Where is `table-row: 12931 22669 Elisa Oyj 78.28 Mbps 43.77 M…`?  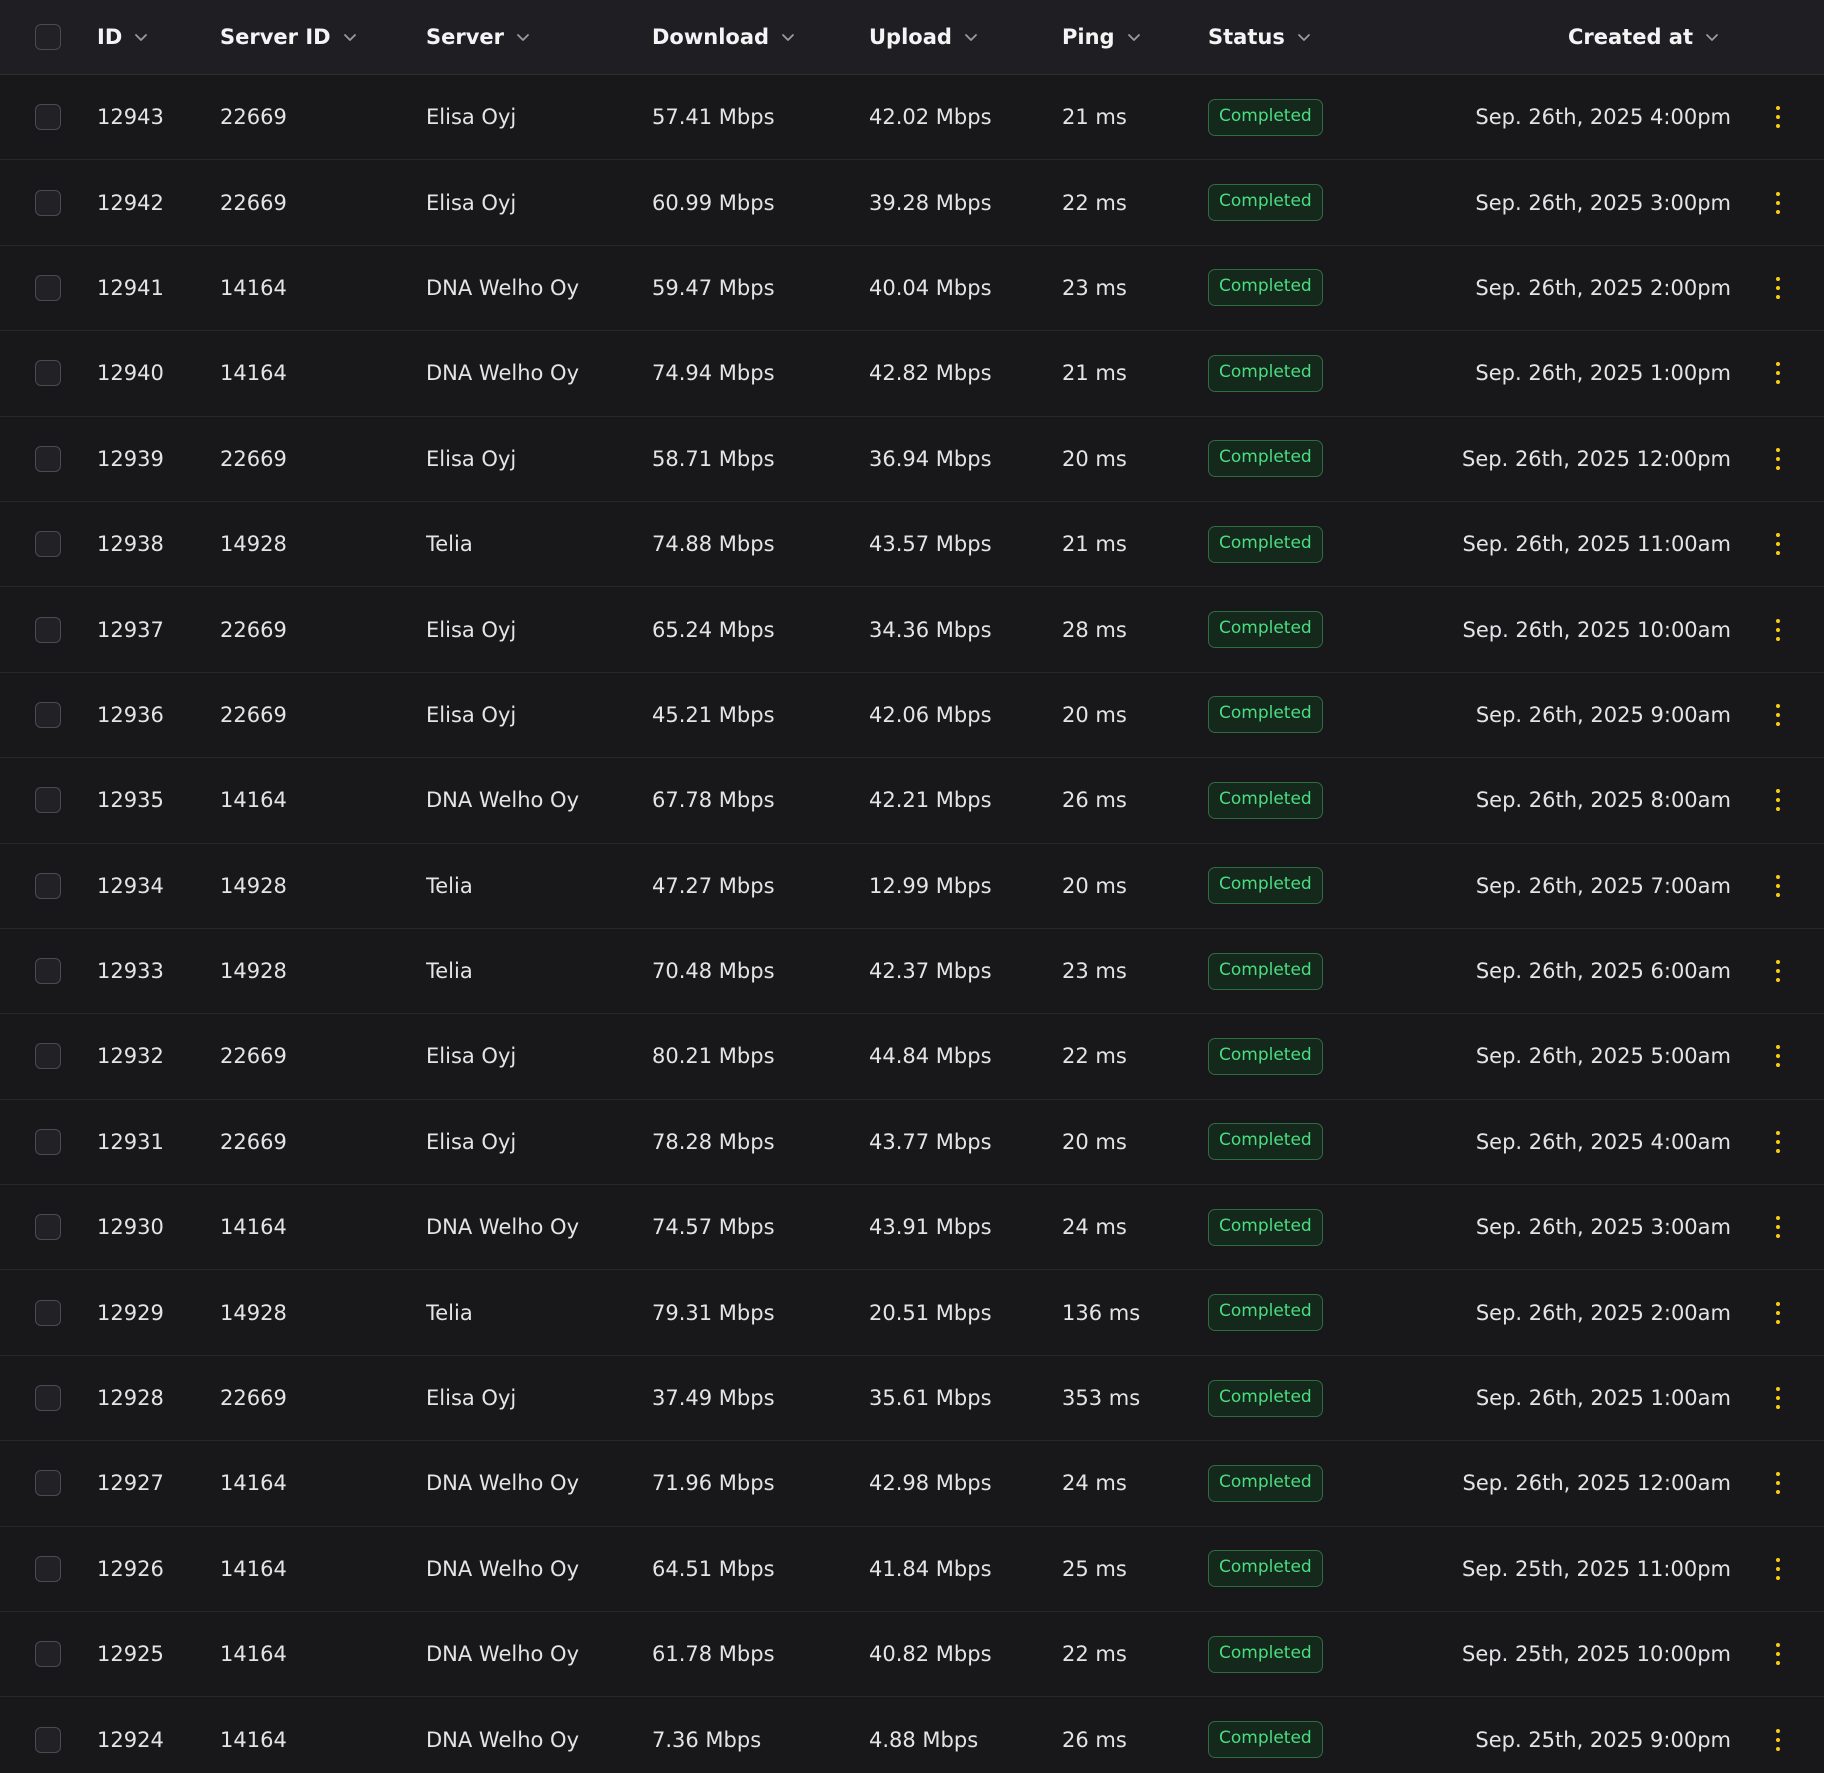
table-row: 12931 22669 Elisa Oyj 78.28 Mbps 43.77 M… is located at coordinates (912, 1143).